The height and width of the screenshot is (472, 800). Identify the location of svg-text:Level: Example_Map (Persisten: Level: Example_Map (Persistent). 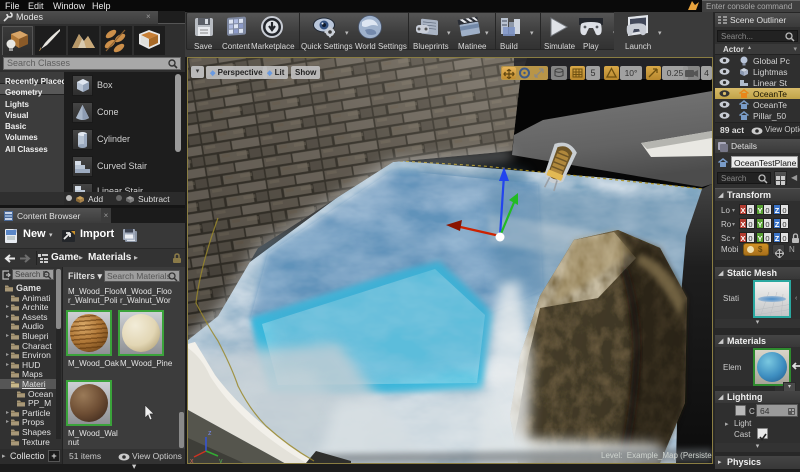
(656, 455).